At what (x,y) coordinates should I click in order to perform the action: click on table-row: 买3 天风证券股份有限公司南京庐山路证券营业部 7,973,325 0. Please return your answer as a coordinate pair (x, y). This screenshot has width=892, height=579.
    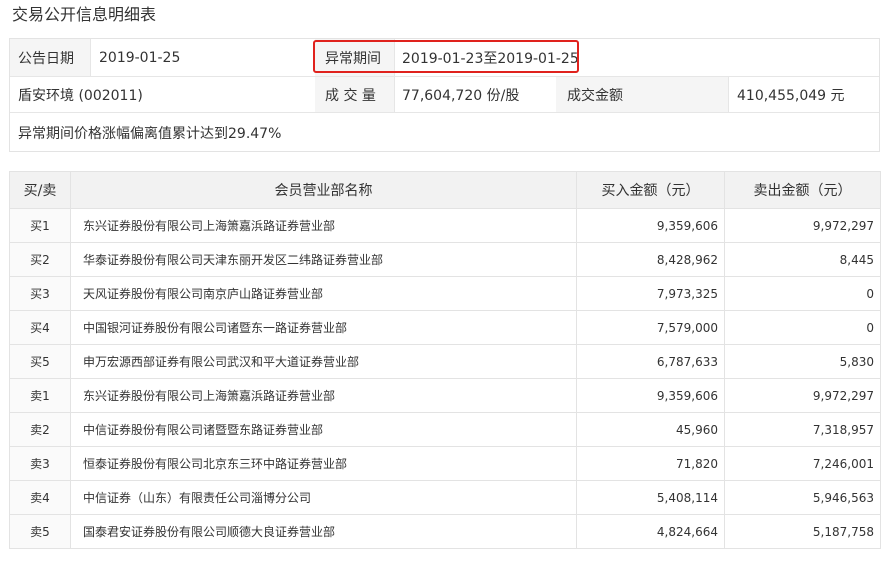
    Looking at the image, I should click on (445, 293).